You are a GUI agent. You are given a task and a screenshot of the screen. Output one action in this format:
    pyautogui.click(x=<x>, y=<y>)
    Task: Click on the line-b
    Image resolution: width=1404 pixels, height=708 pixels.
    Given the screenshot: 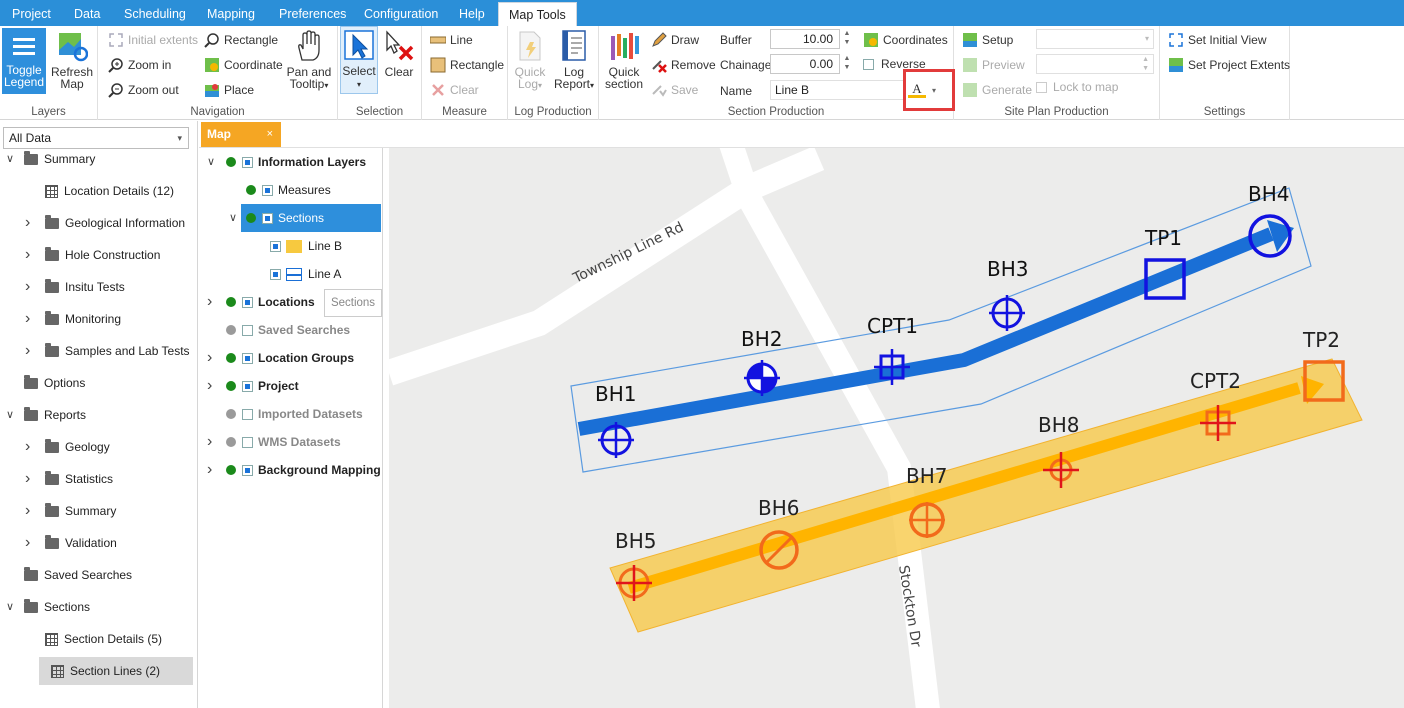 What is the action you would take?
    pyautogui.click(x=964, y=488)
    